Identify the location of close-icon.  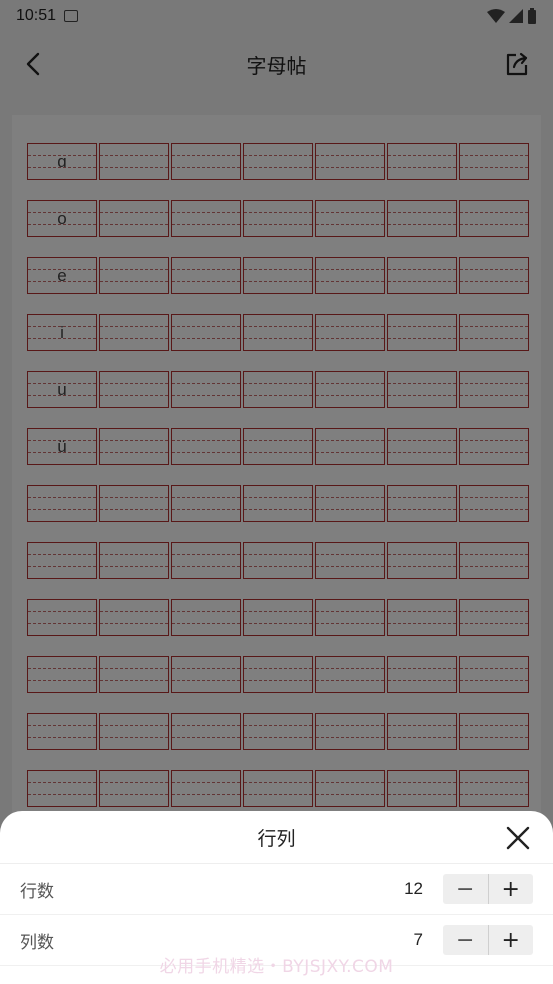
(518, 838).